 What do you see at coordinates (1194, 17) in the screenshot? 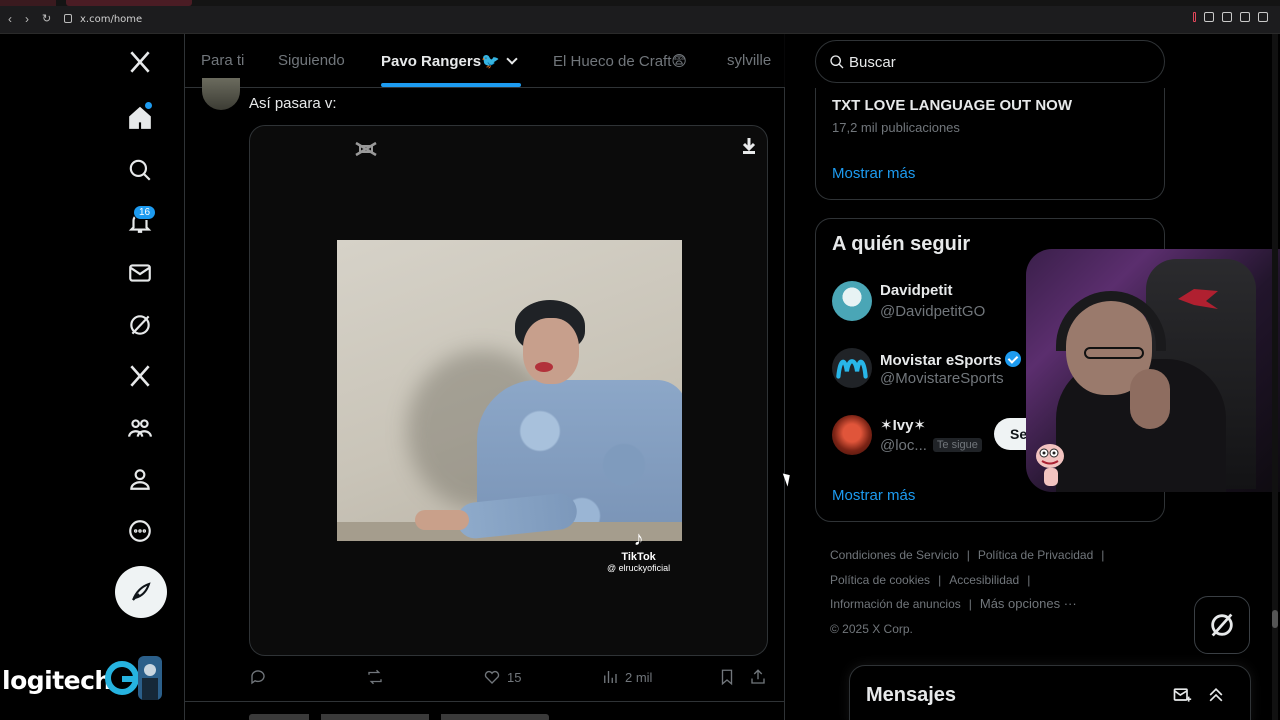
I see `extension-icon` at bounding box center [1194, 17].